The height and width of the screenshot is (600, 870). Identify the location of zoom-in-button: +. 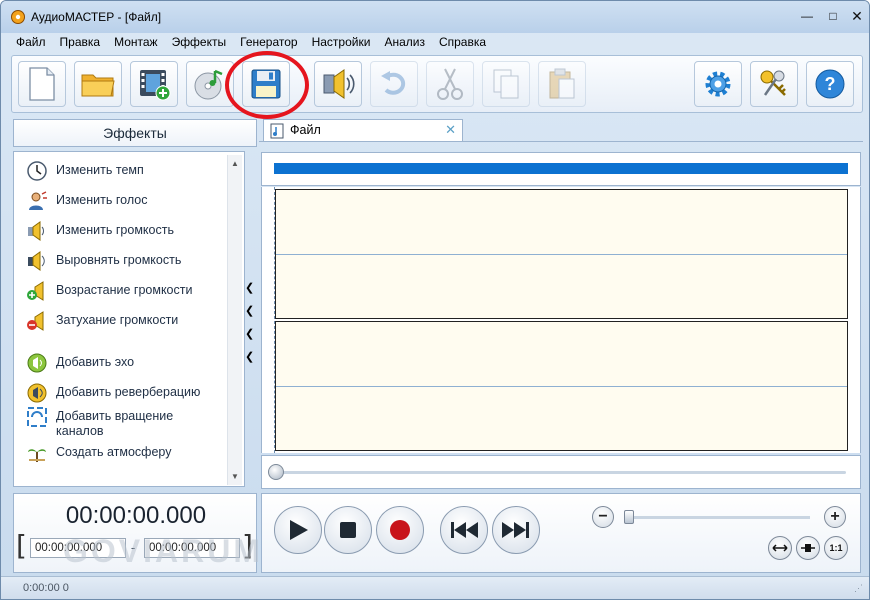
(835, 517).